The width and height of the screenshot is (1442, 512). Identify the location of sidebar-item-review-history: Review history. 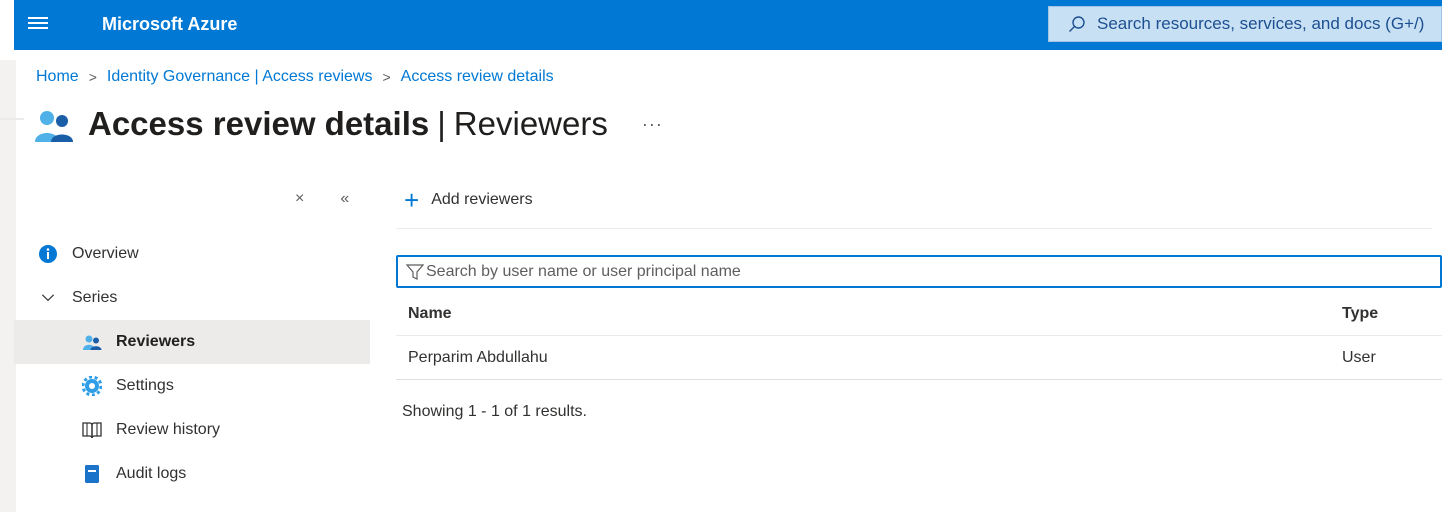
(192, 430).